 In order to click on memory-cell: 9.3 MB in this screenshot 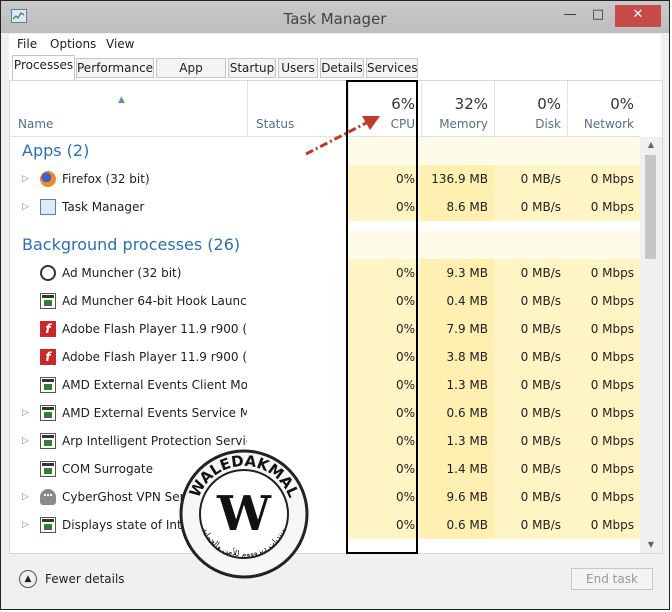, I will do `click(457, 273)`.